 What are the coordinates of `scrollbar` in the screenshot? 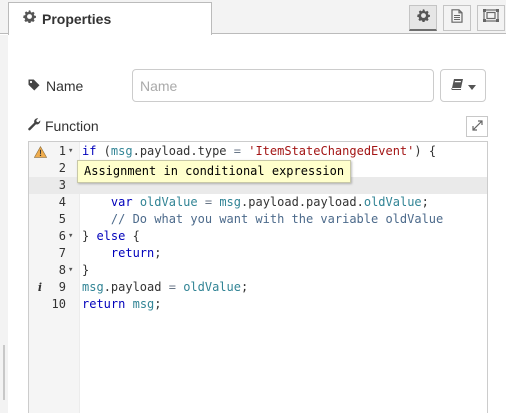 It's located at (4, 372).